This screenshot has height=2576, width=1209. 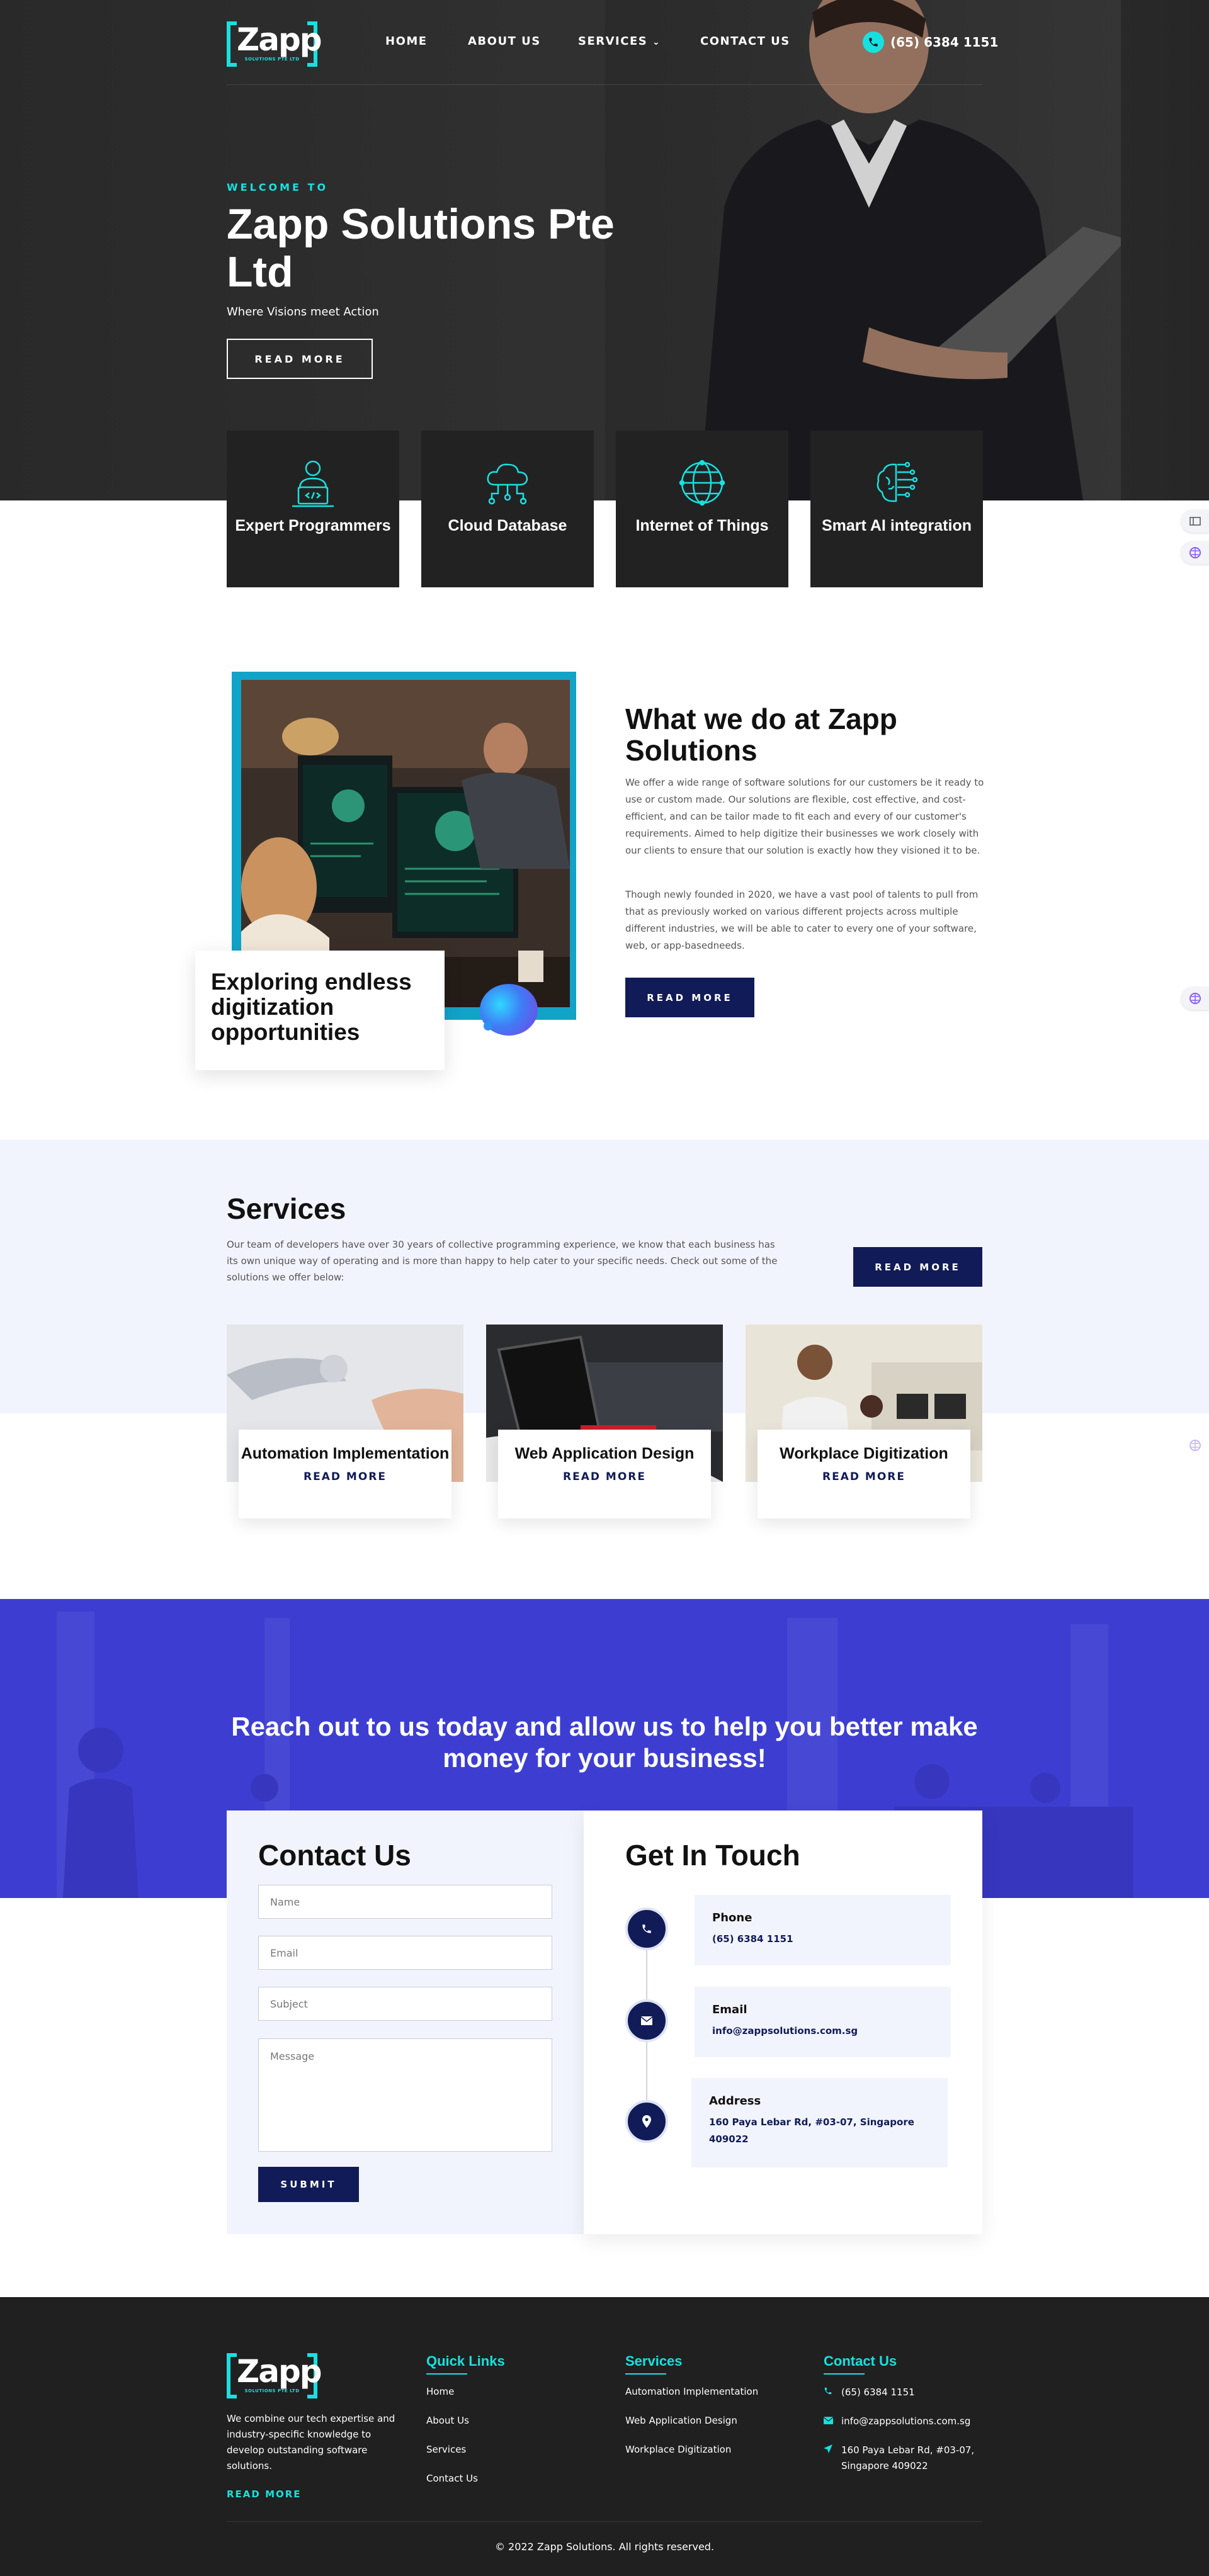 I want to click on services-read-more-button: READ MORE, so click(x=917, y=1267).